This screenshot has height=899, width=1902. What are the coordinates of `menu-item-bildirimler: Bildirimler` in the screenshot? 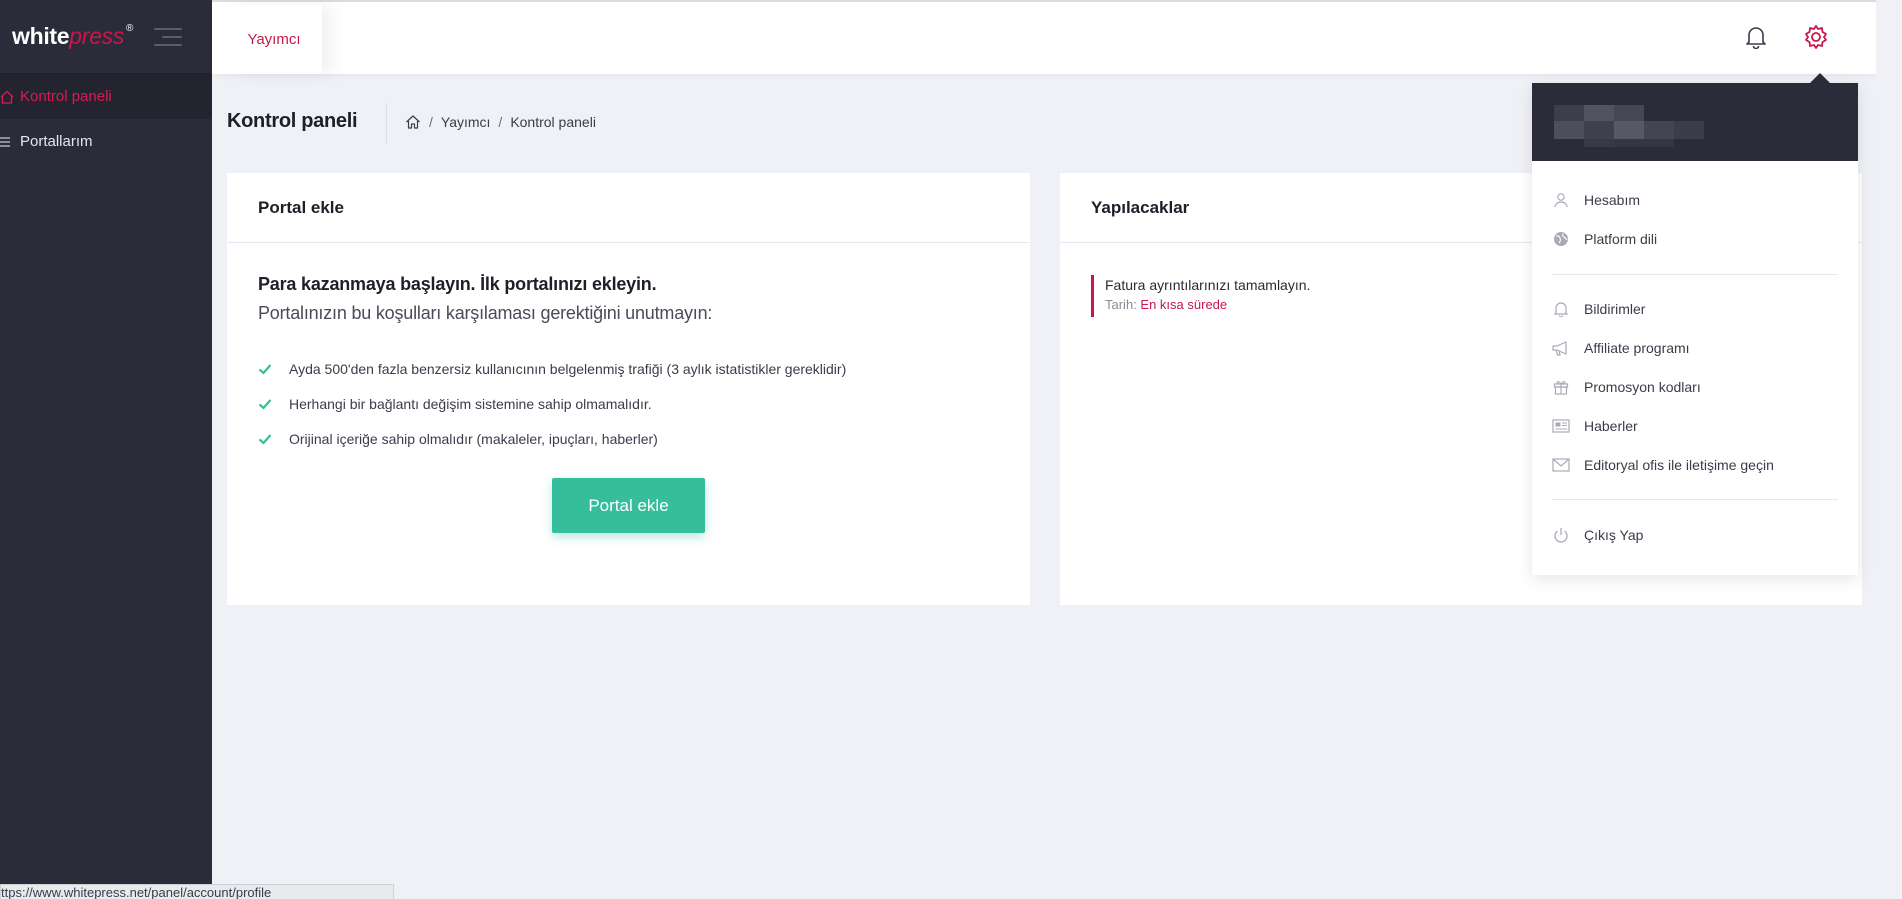 It's located at (1598, 309).